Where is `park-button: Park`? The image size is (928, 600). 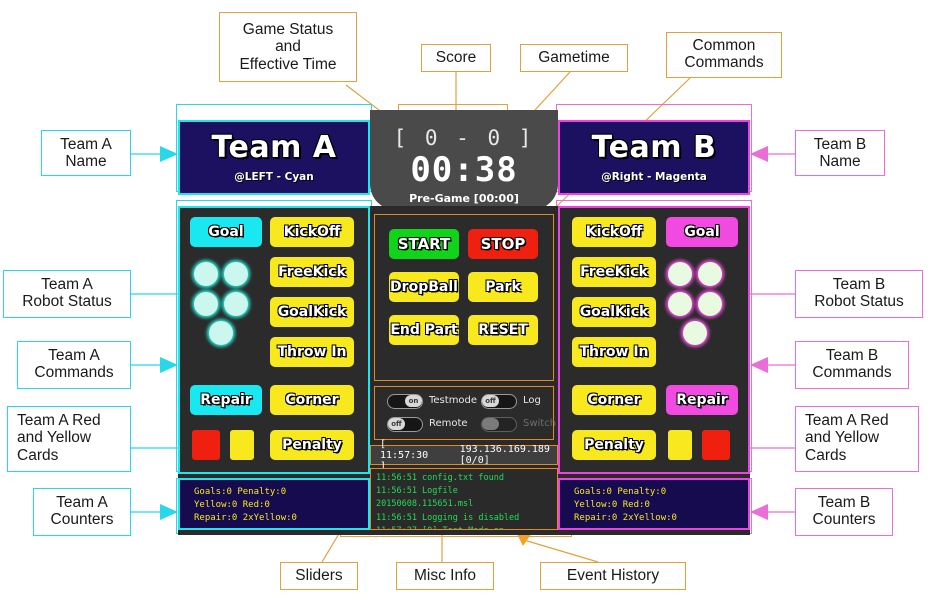 park-button: Park is located at coordinates (503, 287).